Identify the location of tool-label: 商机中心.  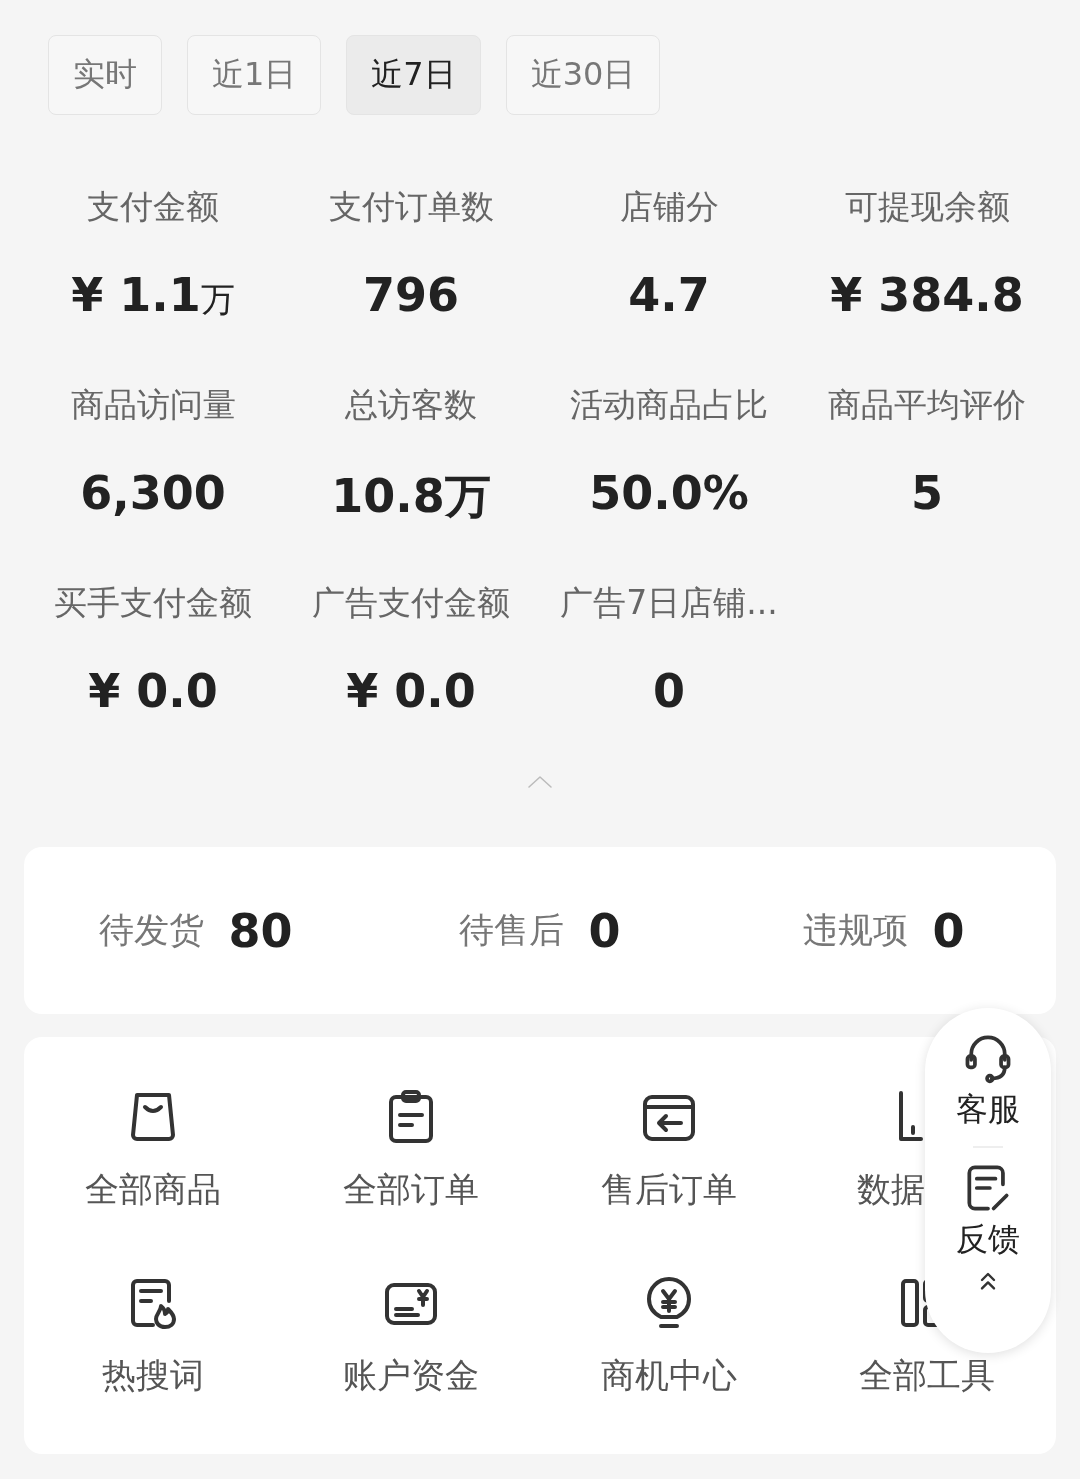
(669, 1376).